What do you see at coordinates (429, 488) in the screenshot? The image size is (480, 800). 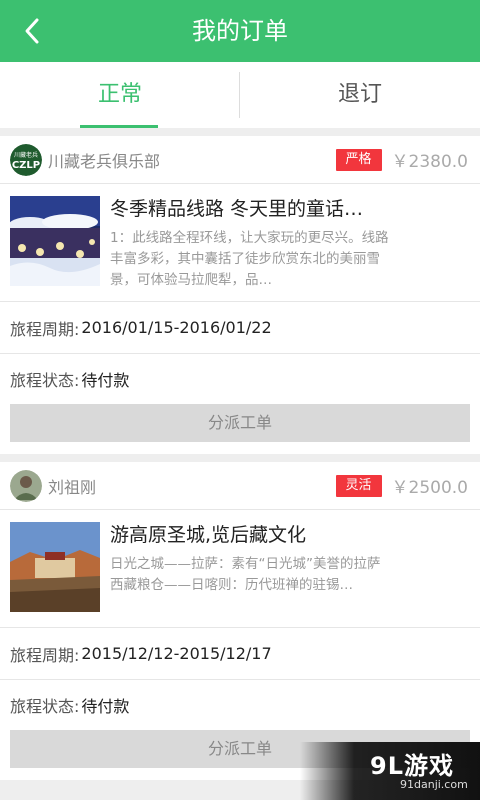 I see `order-price: ￥2500.0` at bounding box center [429, 488].